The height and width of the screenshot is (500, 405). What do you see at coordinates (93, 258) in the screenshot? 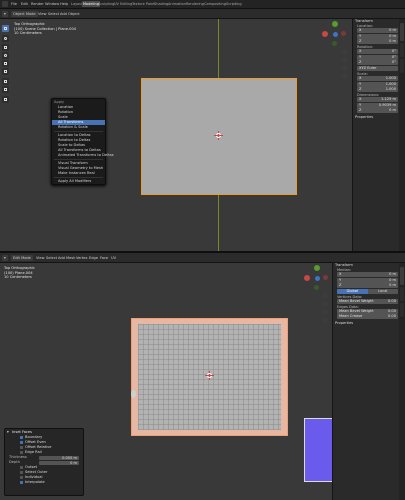
I see `header-menu-edge: Edge` at bounding box center [93, 258].